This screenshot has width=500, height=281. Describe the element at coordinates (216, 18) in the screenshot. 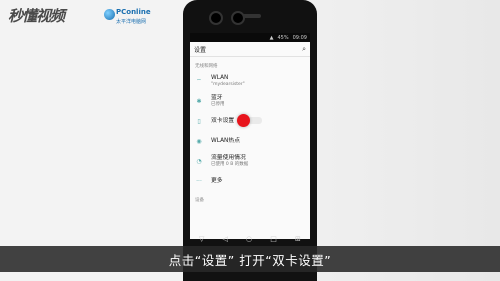

I see `camera-icon` at that location.